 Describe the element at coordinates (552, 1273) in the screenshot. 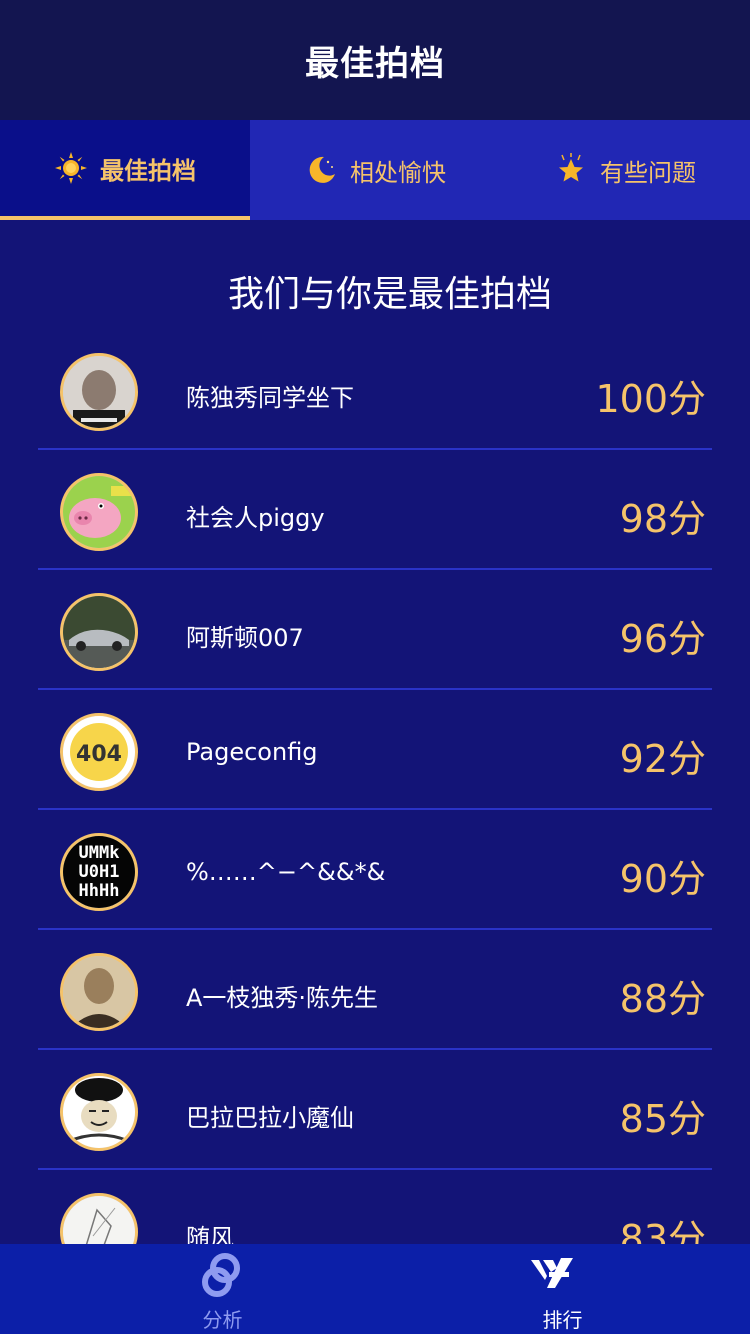

I see `rank-icon` at that location.